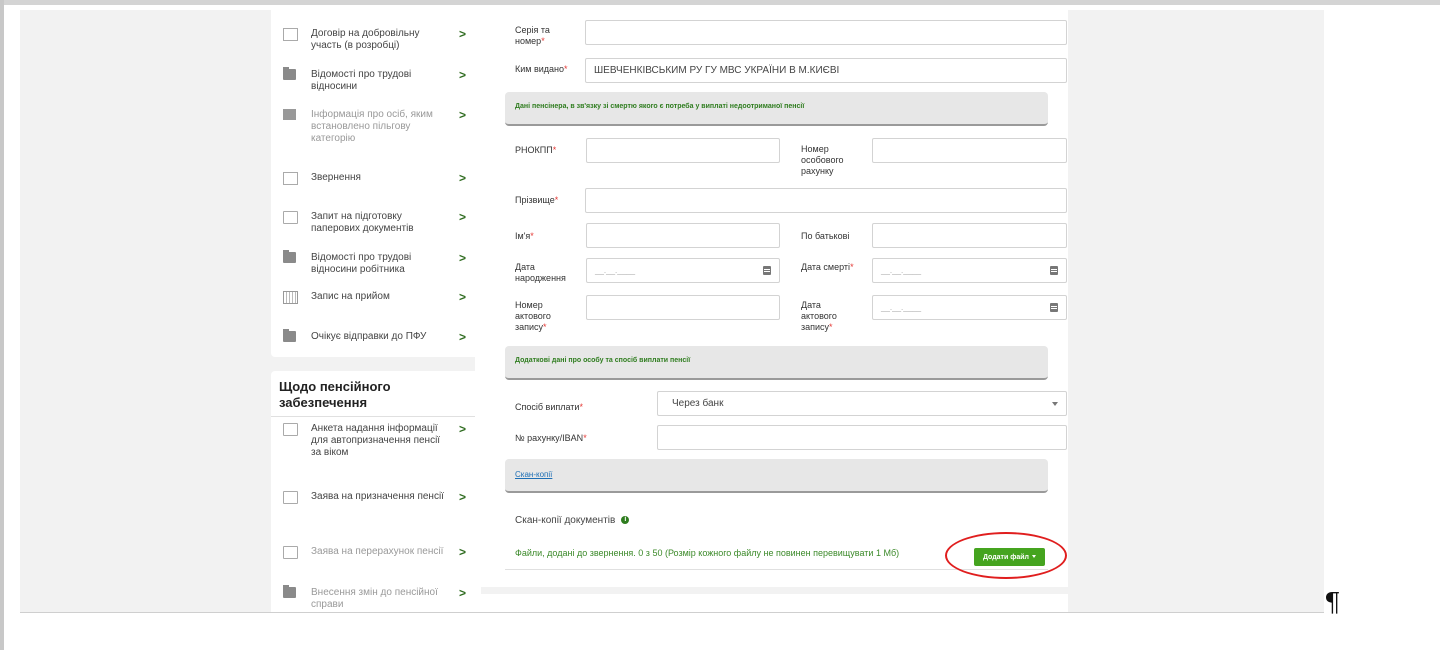 The width and height of the screenshot is (1440, 650). Describe the element at coordinates (540, 272) in the screenshot. I see `birth-date-label: Дата народження` at that location.